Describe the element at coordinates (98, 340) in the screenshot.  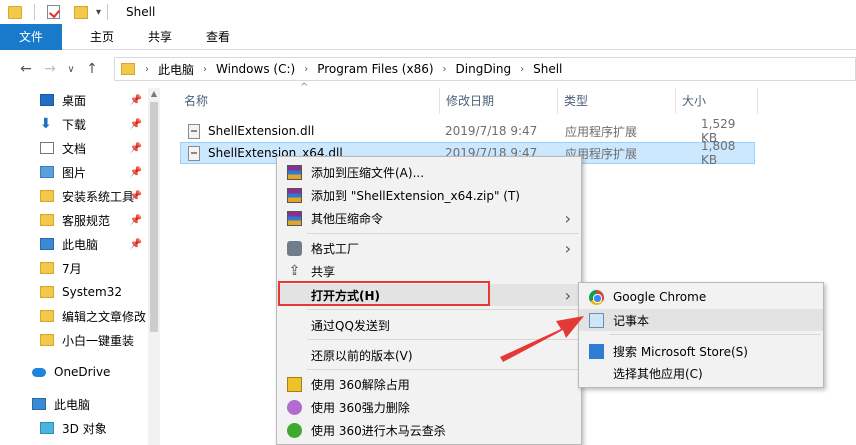
I see `nav-item-label: 小白一键重装` at that location.